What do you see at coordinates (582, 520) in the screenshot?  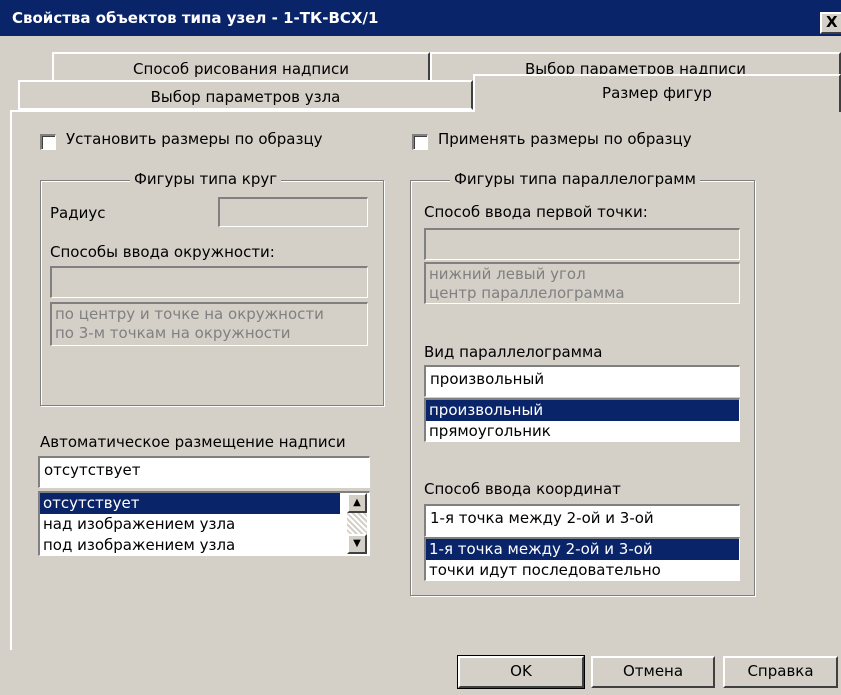 I see `coord-field: 1-я точка между 2-ой и 3-ой` at bounding box center [582, 520].